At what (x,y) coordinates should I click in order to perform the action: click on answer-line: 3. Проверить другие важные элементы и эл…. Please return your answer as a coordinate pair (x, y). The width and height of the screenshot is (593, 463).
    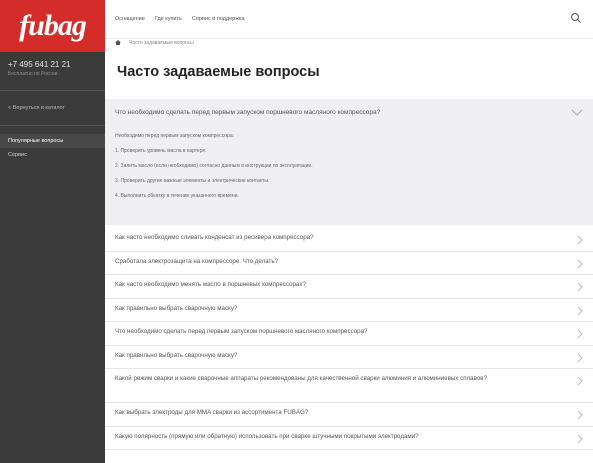
    Looking at the image, I should click on (192, 181).